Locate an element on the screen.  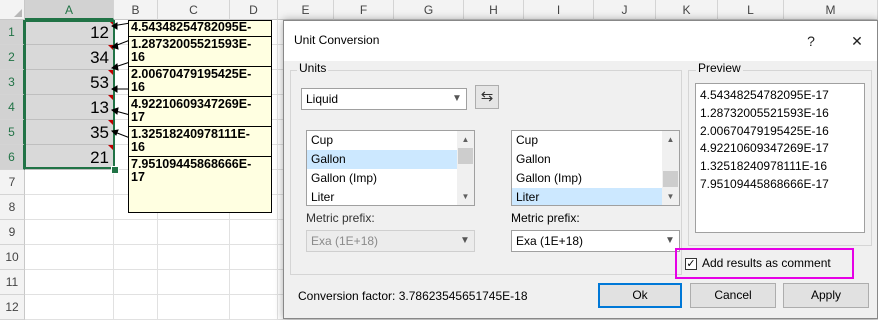
dialog-title: Unit Conversion is located at coordinates (337, 40).